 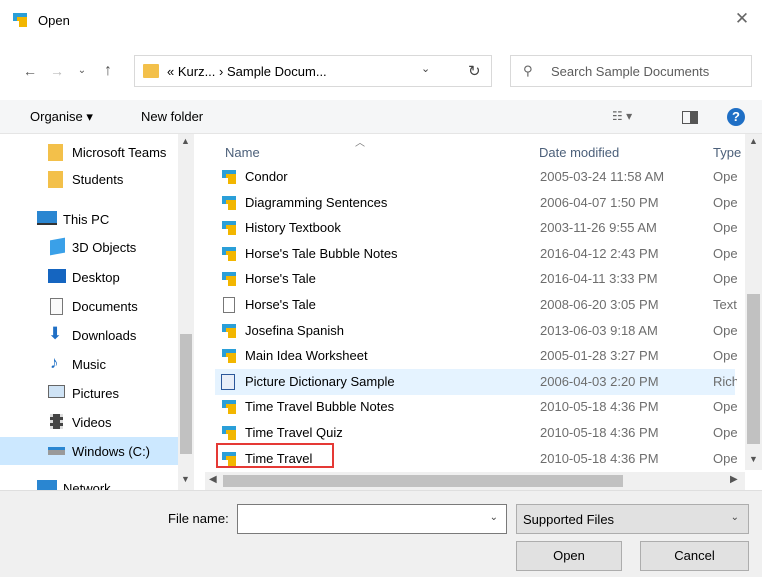 What do you see at coordinates (599, 253) in the screenshot?
I see `file-date-modified: 2016-04-12 2:43 PM` at bounding box center [599, 253].